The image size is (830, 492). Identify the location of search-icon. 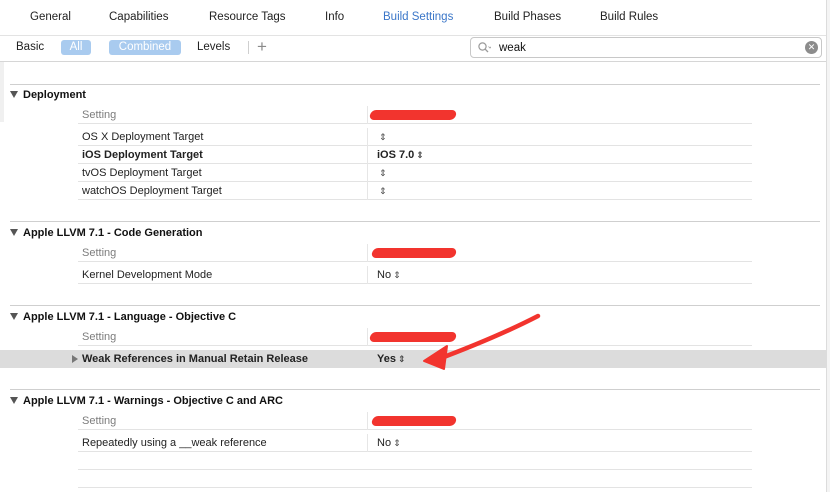
(484, 47).